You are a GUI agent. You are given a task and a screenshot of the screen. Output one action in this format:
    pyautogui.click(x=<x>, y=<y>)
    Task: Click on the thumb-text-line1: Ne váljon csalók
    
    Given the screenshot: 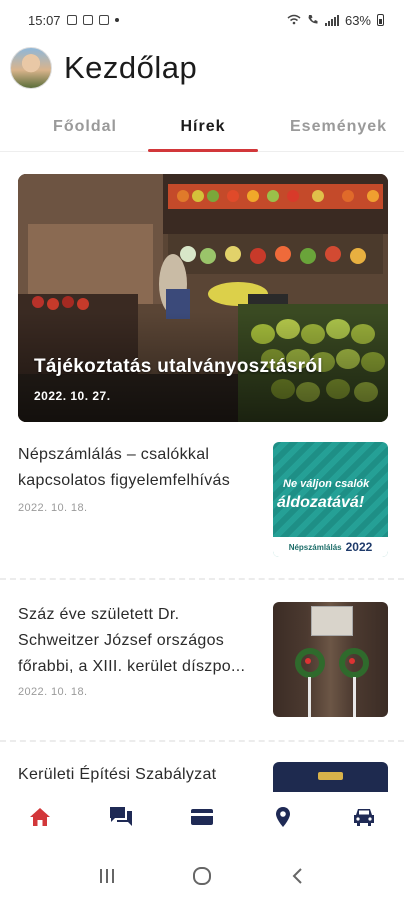 What is the action you would take?
    pyautogui.click(x=326, y=484)
    